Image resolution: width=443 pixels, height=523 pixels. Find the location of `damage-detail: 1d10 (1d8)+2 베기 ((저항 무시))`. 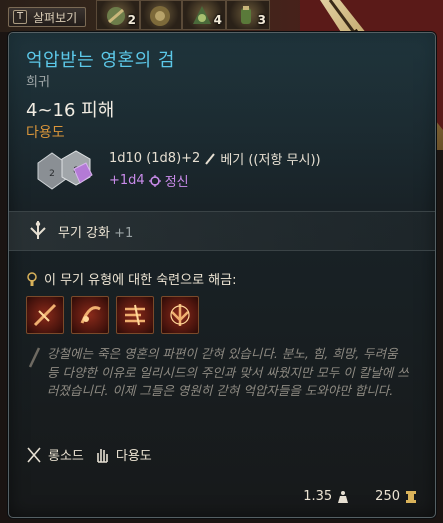

damage-detail: 1d10 (1d8)+2 베기 ((저항 무시)) is located at coordinates (215, 158).